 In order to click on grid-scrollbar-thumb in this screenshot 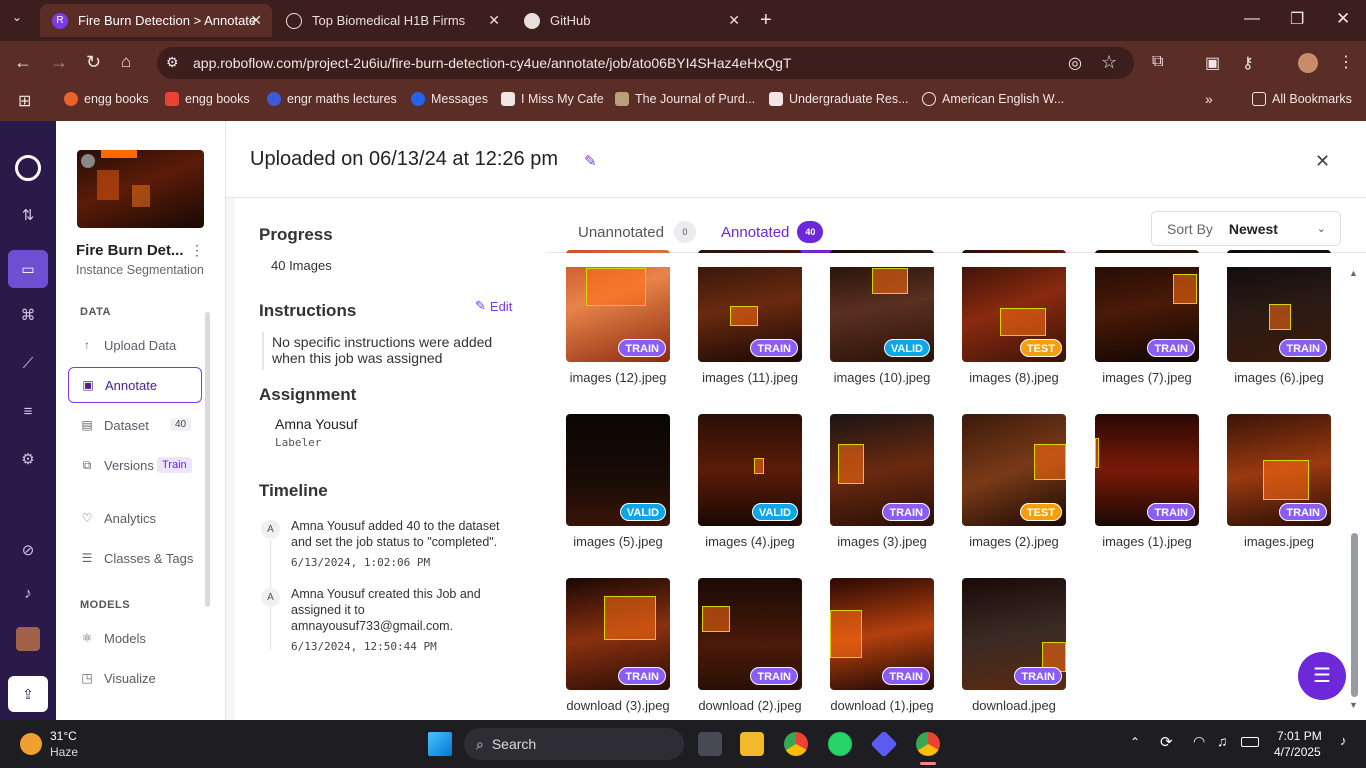, I will do `click(1354, 615)`.